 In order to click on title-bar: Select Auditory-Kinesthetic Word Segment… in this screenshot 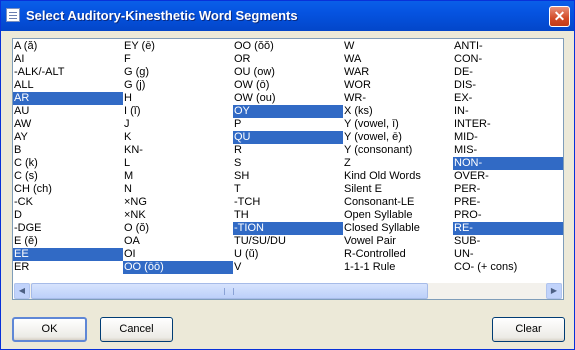, I will do `click(287, 16)`.